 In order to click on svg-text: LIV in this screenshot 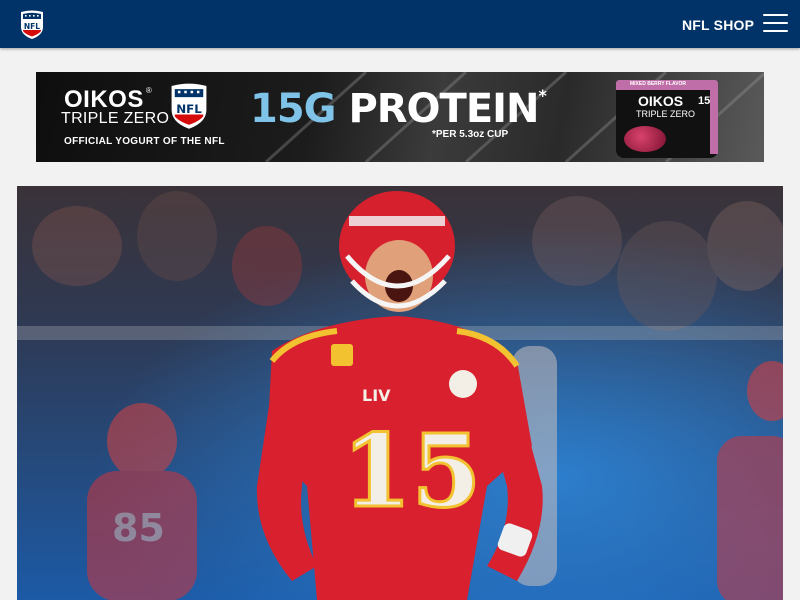, I will do `click(376, 395)`.